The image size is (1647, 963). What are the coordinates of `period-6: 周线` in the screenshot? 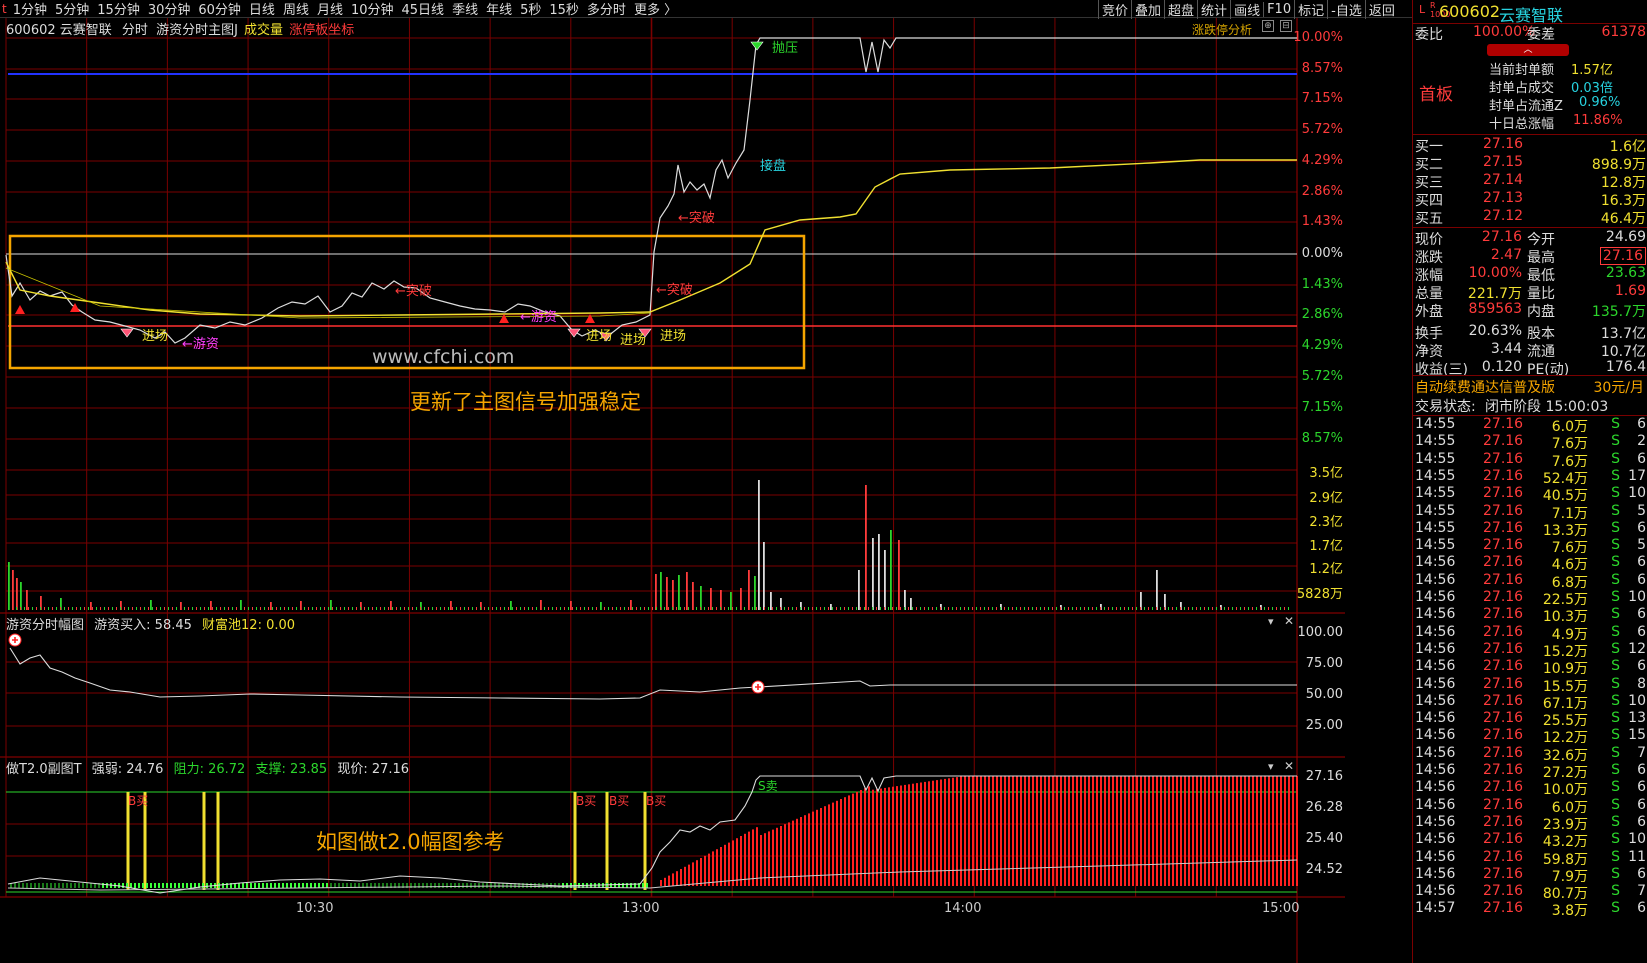 It's located at (296, 10).